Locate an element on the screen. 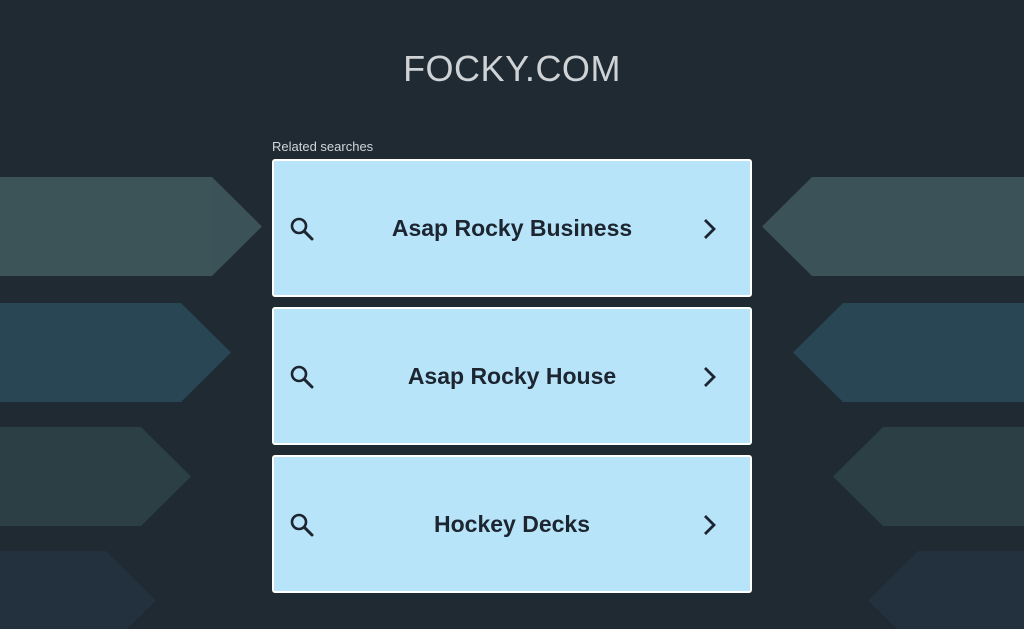 The image size is (1024, 629). related-search-link-asap-rocky-house: Asap Rocky House is located at coordinates (512, 376).